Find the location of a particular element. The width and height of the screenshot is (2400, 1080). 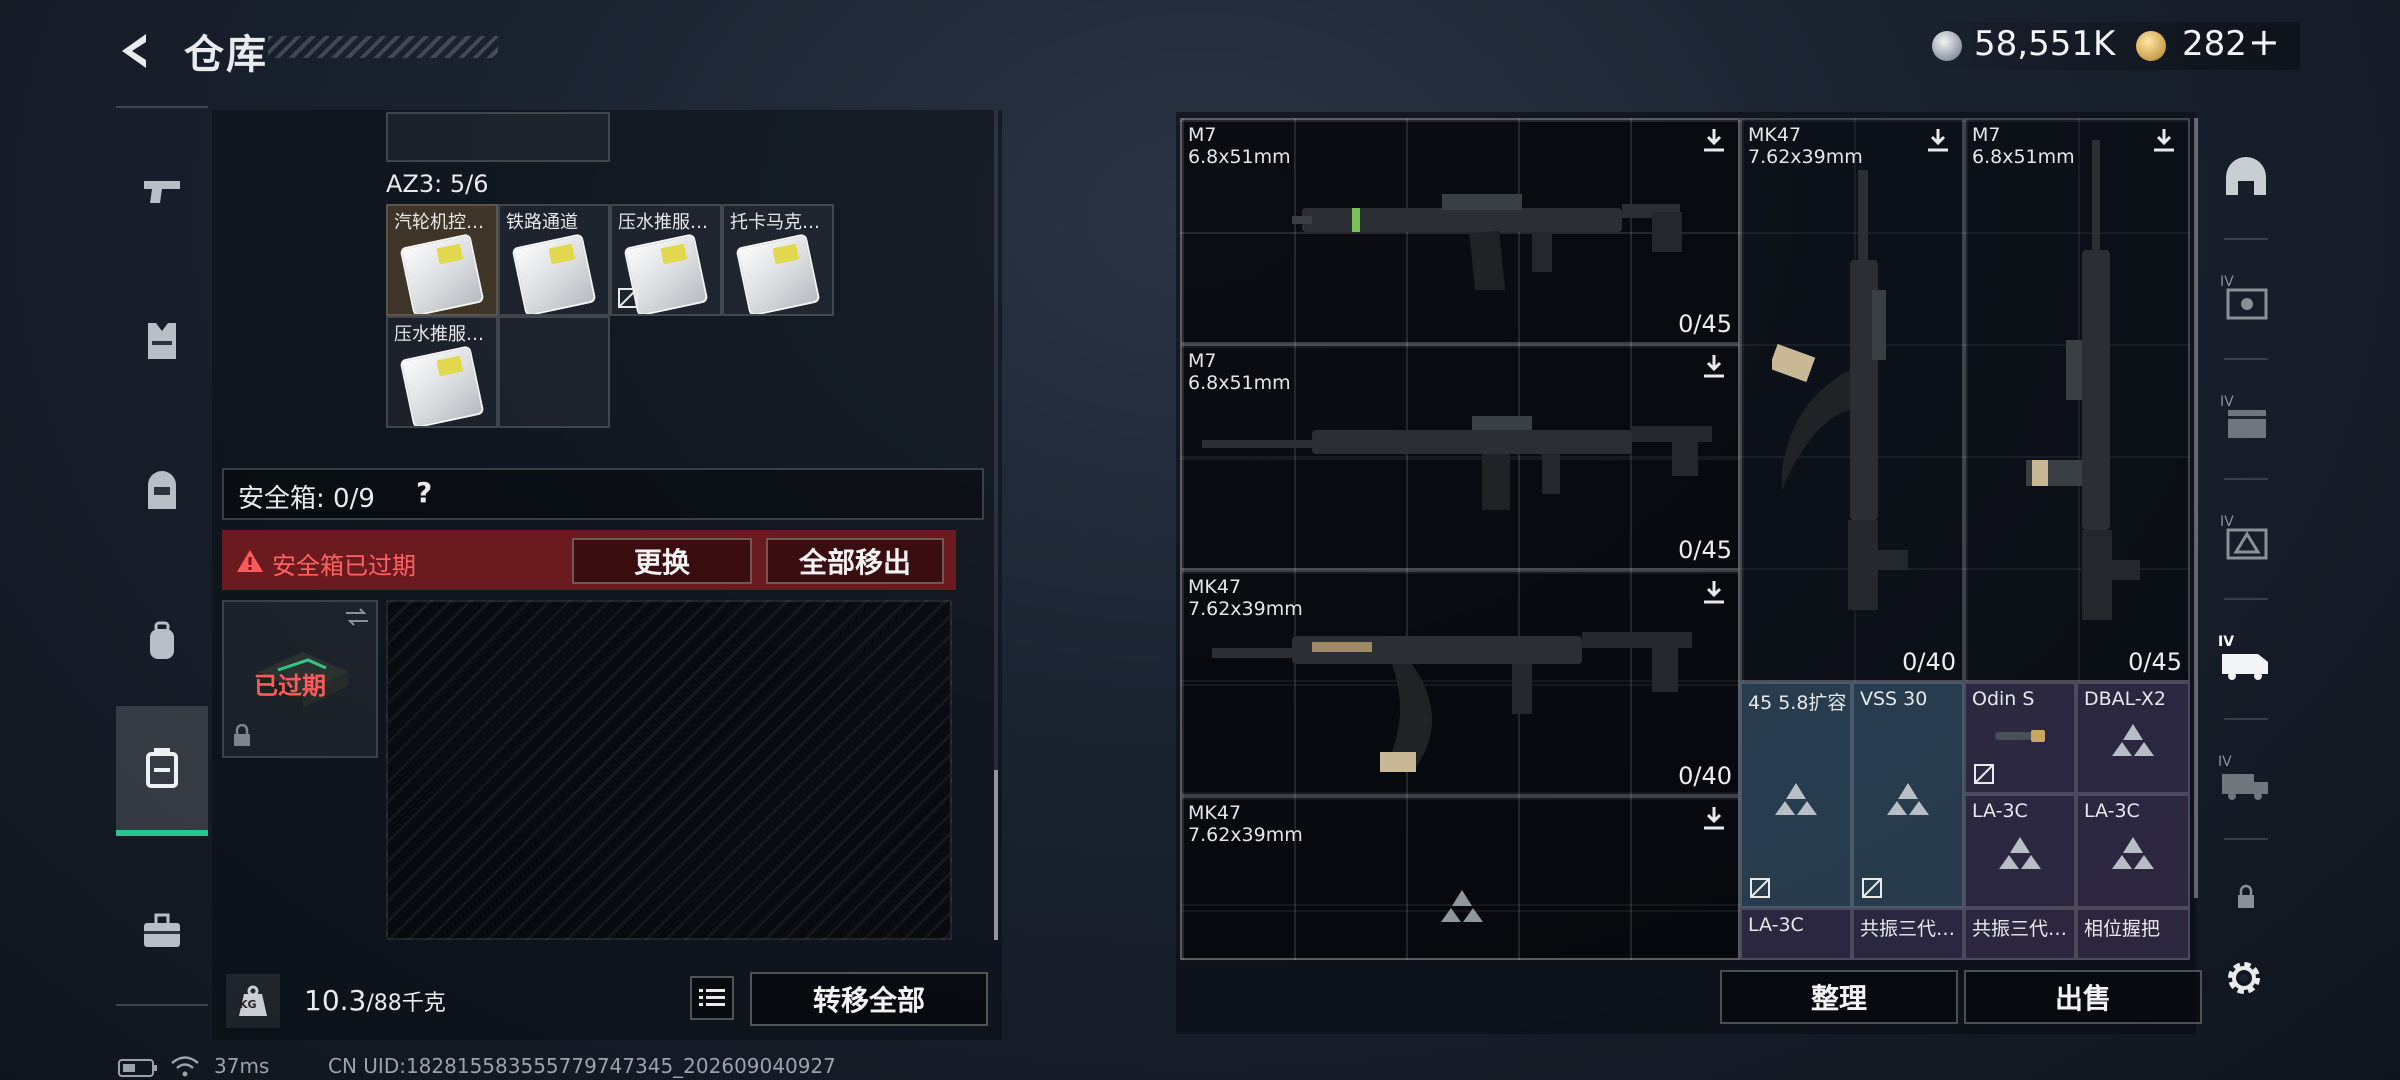

backpack-icon is located at coordinates (162, 640).